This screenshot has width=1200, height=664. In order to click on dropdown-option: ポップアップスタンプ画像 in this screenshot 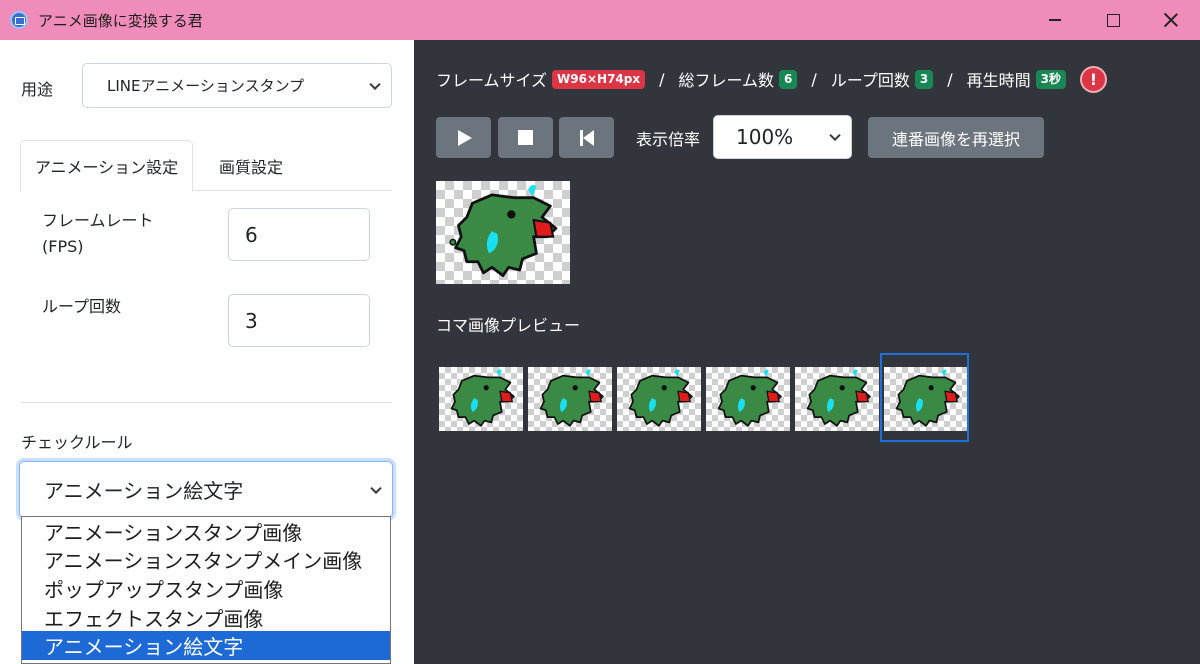, I will do `click(206, 588)`.